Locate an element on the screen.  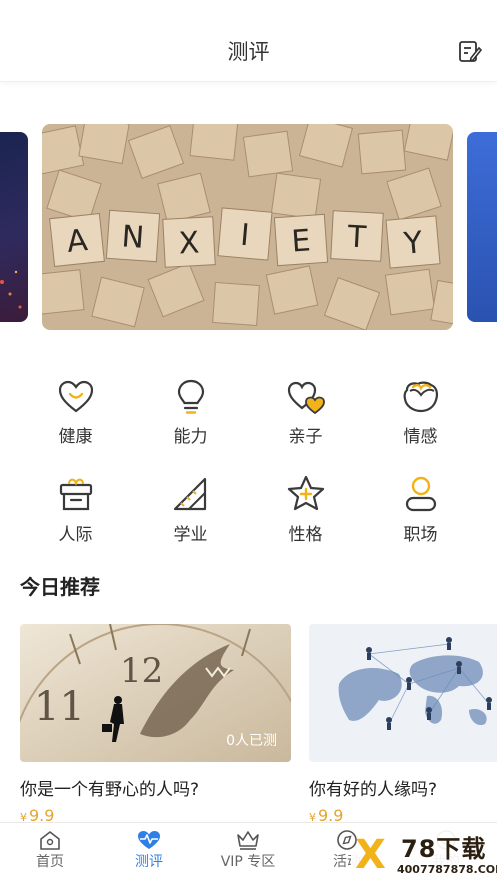
letter-tile-text: T is located at coordinates (357, 237).